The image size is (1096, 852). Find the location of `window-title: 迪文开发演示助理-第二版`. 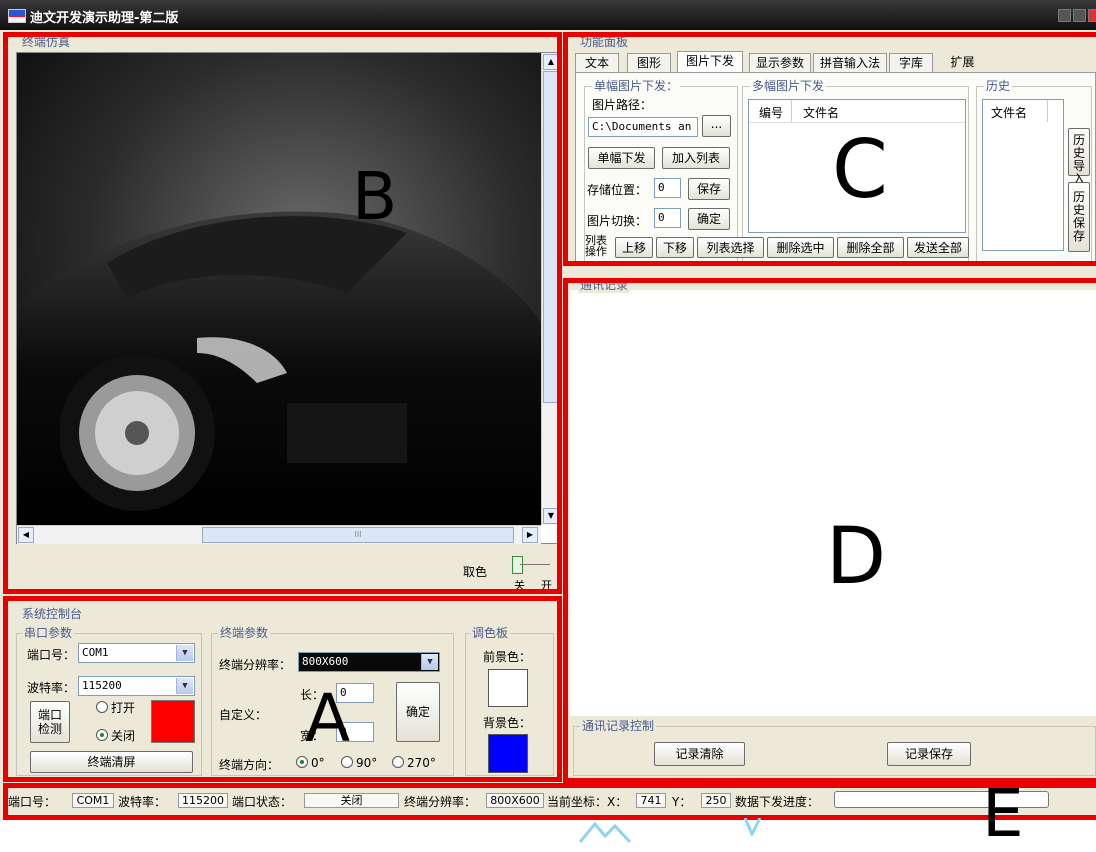

window-title: 迪文开发演示助理-第二版 is located at coordinates (104, 18).